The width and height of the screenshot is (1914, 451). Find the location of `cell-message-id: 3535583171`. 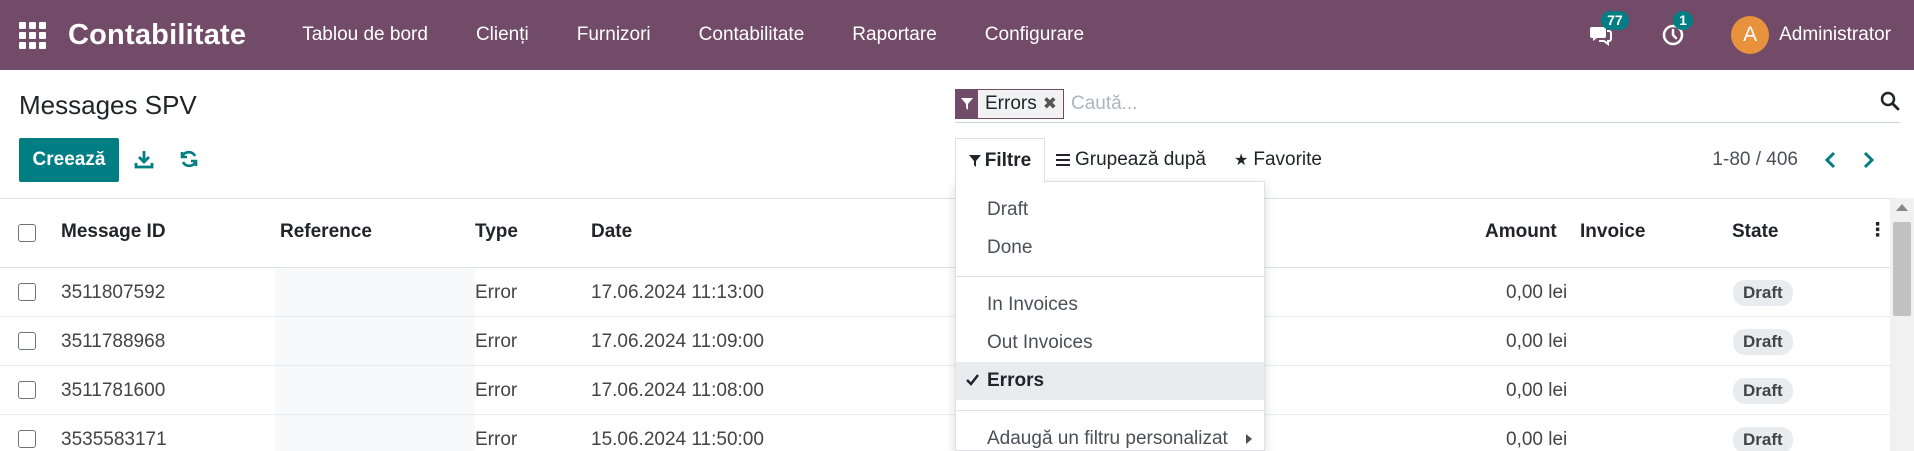

cell-message-id: 3535583171 is located at coordinates (114, 439).